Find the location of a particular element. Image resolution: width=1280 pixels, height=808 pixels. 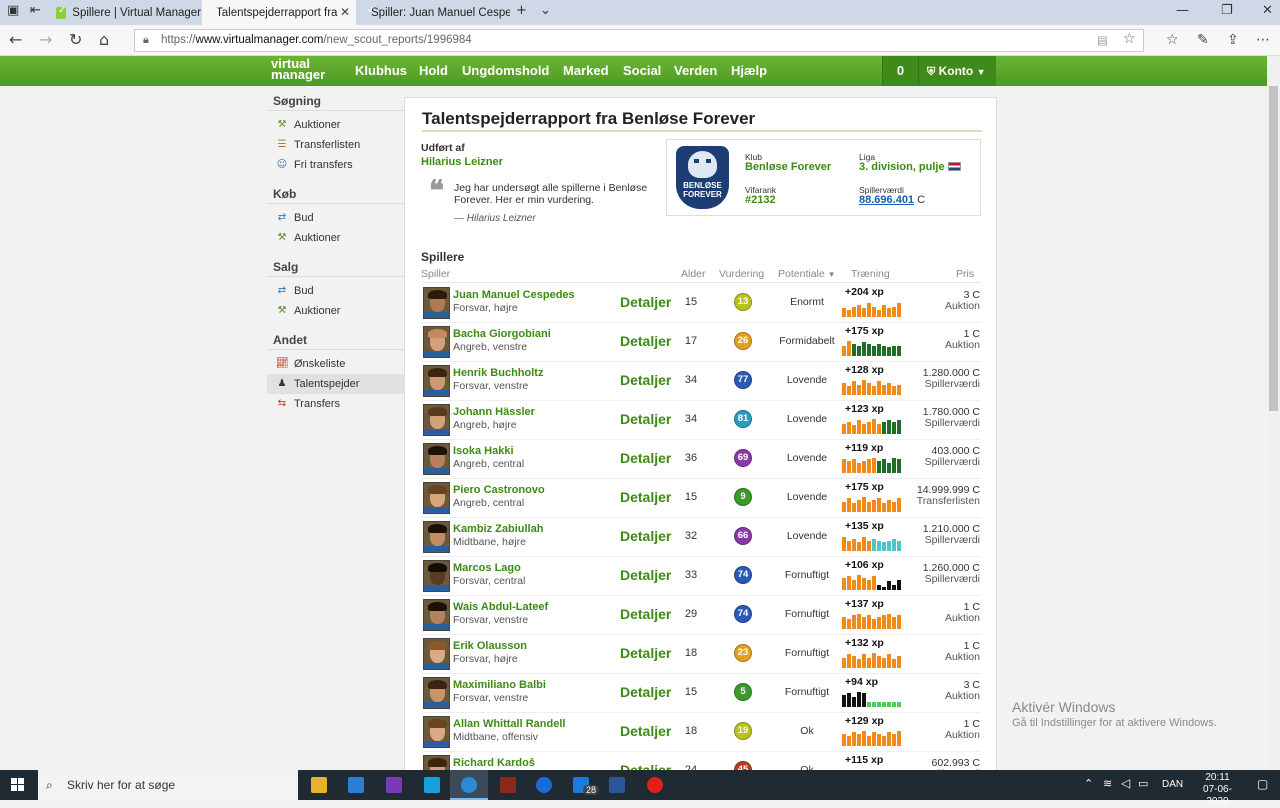

player-name-link: Erik Olausson is located at coordinates (490, 646).